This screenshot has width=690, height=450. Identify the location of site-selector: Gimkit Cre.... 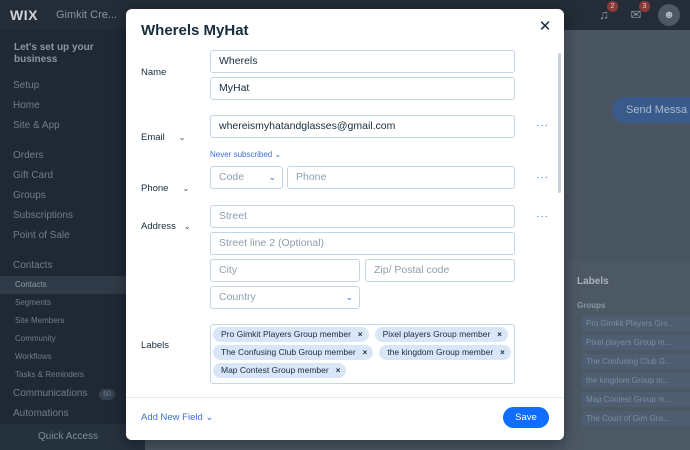
(86, 15).